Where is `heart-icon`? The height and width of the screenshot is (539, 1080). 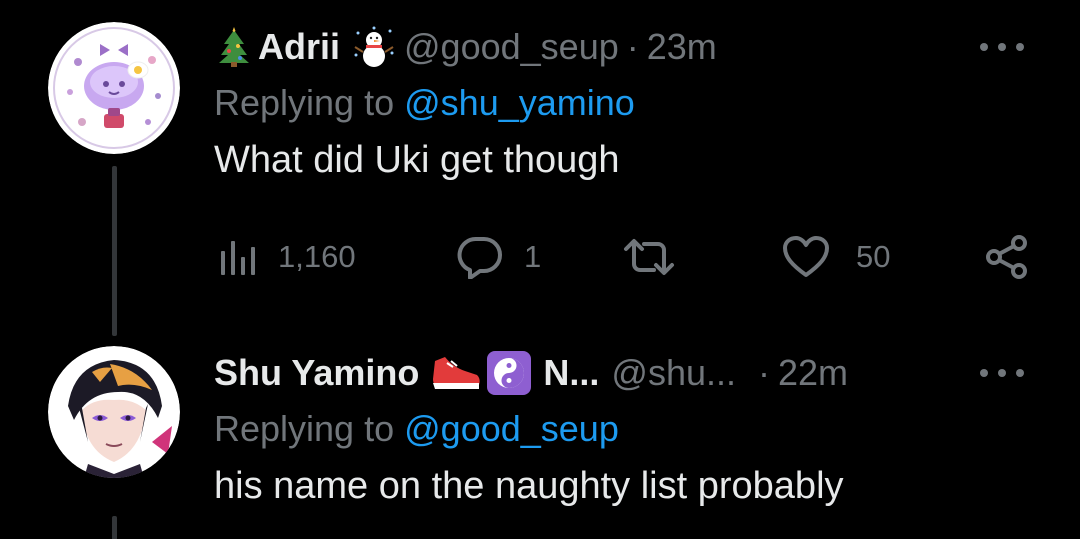 heart-icon is located at coordinates (806, 257).